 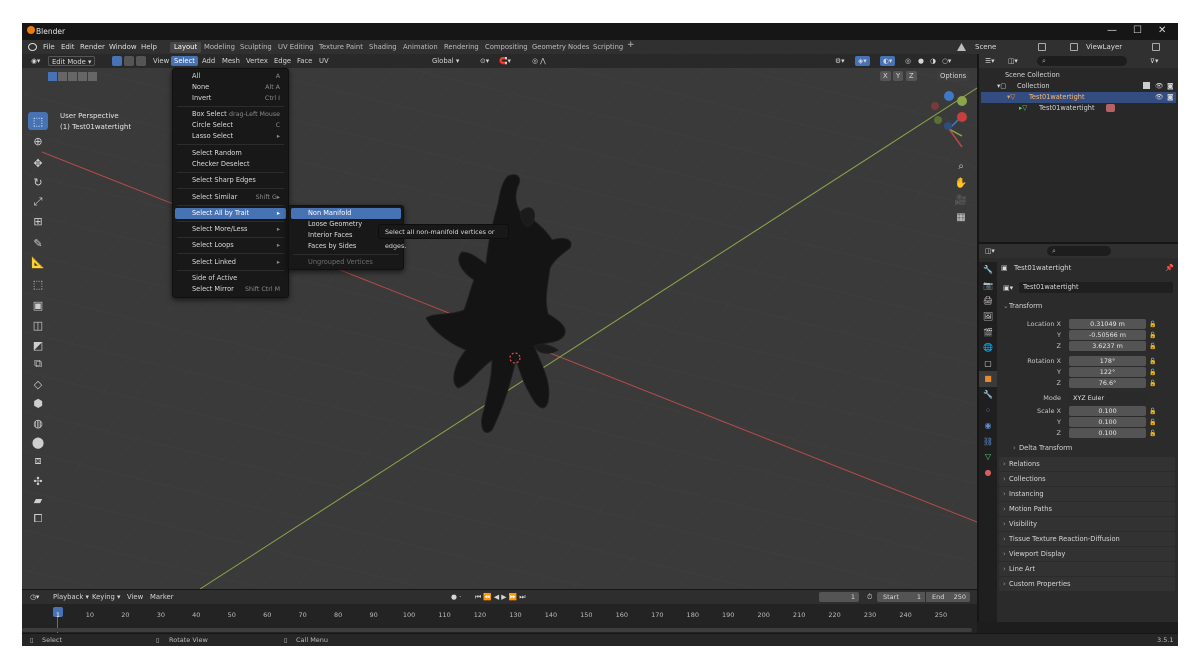 I want to click on motion-paths-section: › Motion Paths, so click(x=1087, y=509).